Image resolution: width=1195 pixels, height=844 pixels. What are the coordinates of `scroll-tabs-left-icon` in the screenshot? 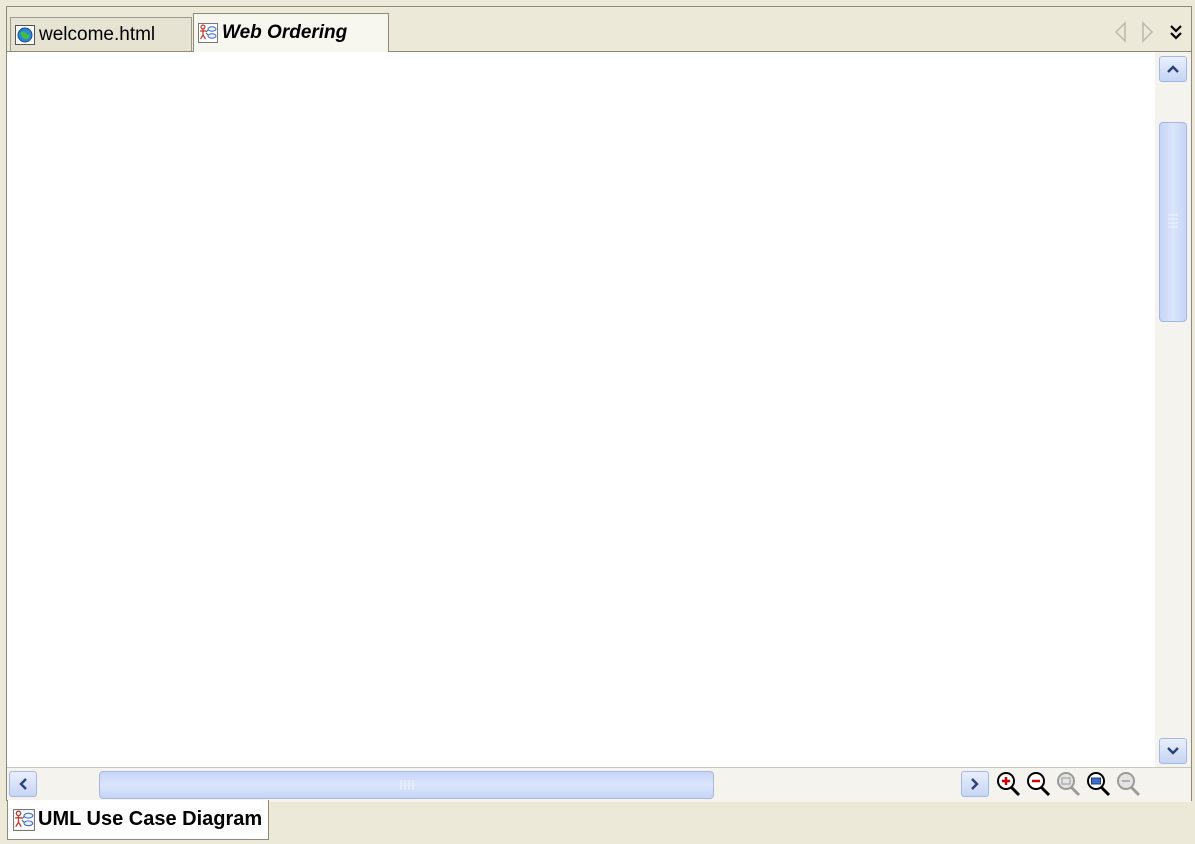 It's located at (1120, 32).